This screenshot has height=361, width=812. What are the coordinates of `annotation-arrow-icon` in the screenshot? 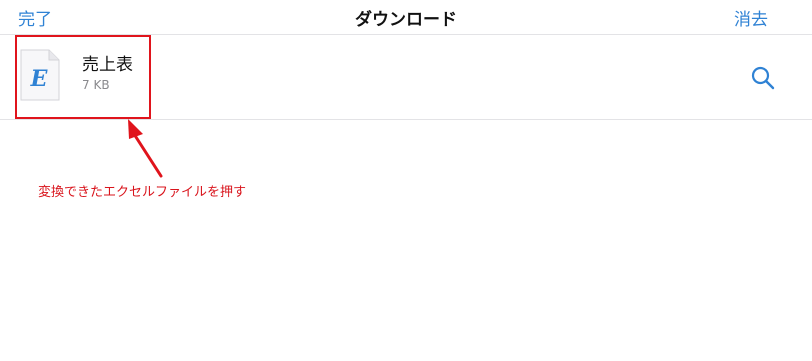 It's located at (145, 148).